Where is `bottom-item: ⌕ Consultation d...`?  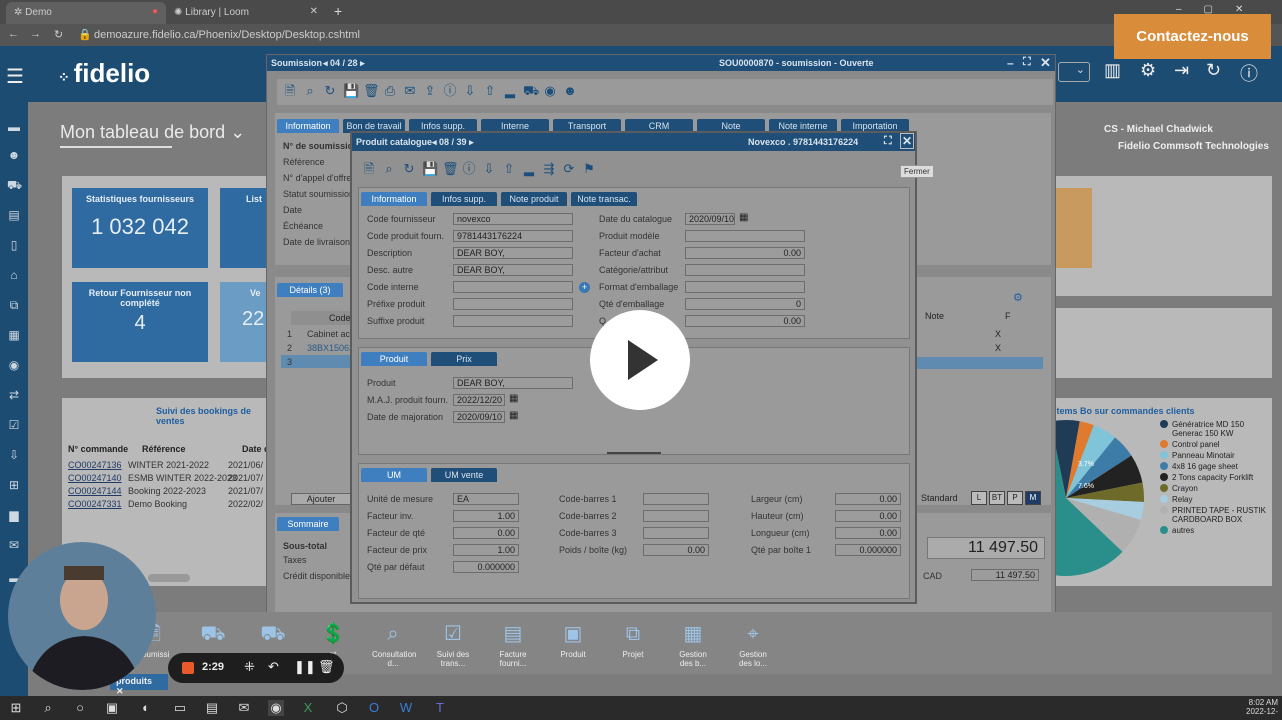
bottom-item: ⌕ Consultation d... is located at coordinates (394, 644).